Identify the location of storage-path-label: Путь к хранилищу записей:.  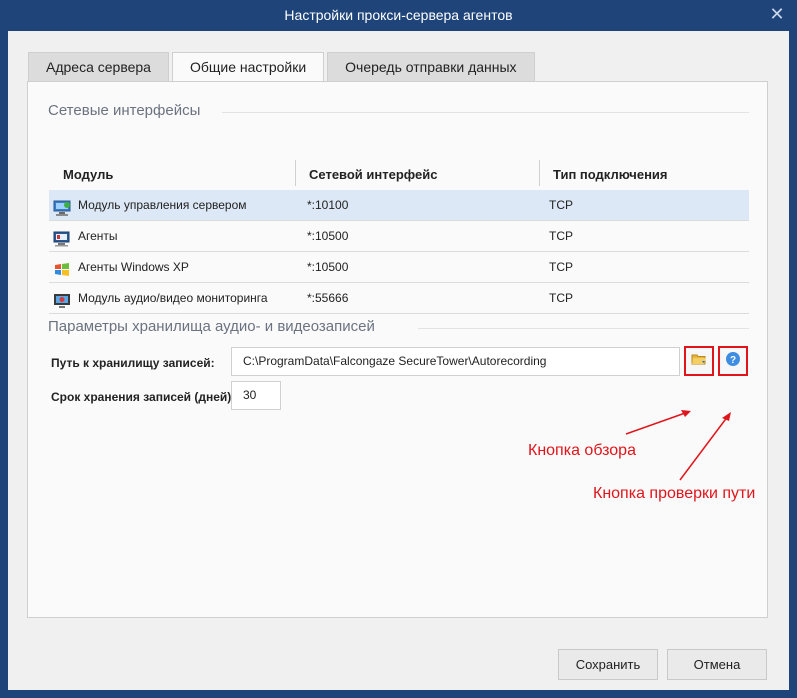
(133, 363).